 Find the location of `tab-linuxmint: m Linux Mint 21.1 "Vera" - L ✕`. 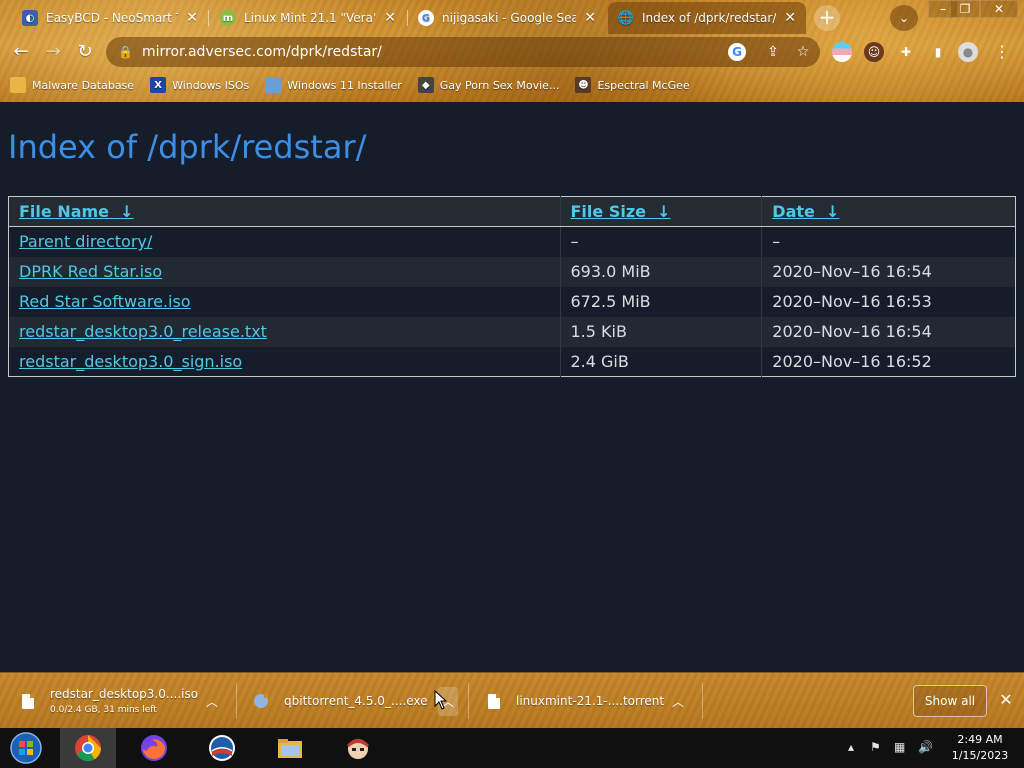

tab-linuxmint: m Linux Mint 21.1 "Vera" - L ✕ is located at coordinates (308, 18).